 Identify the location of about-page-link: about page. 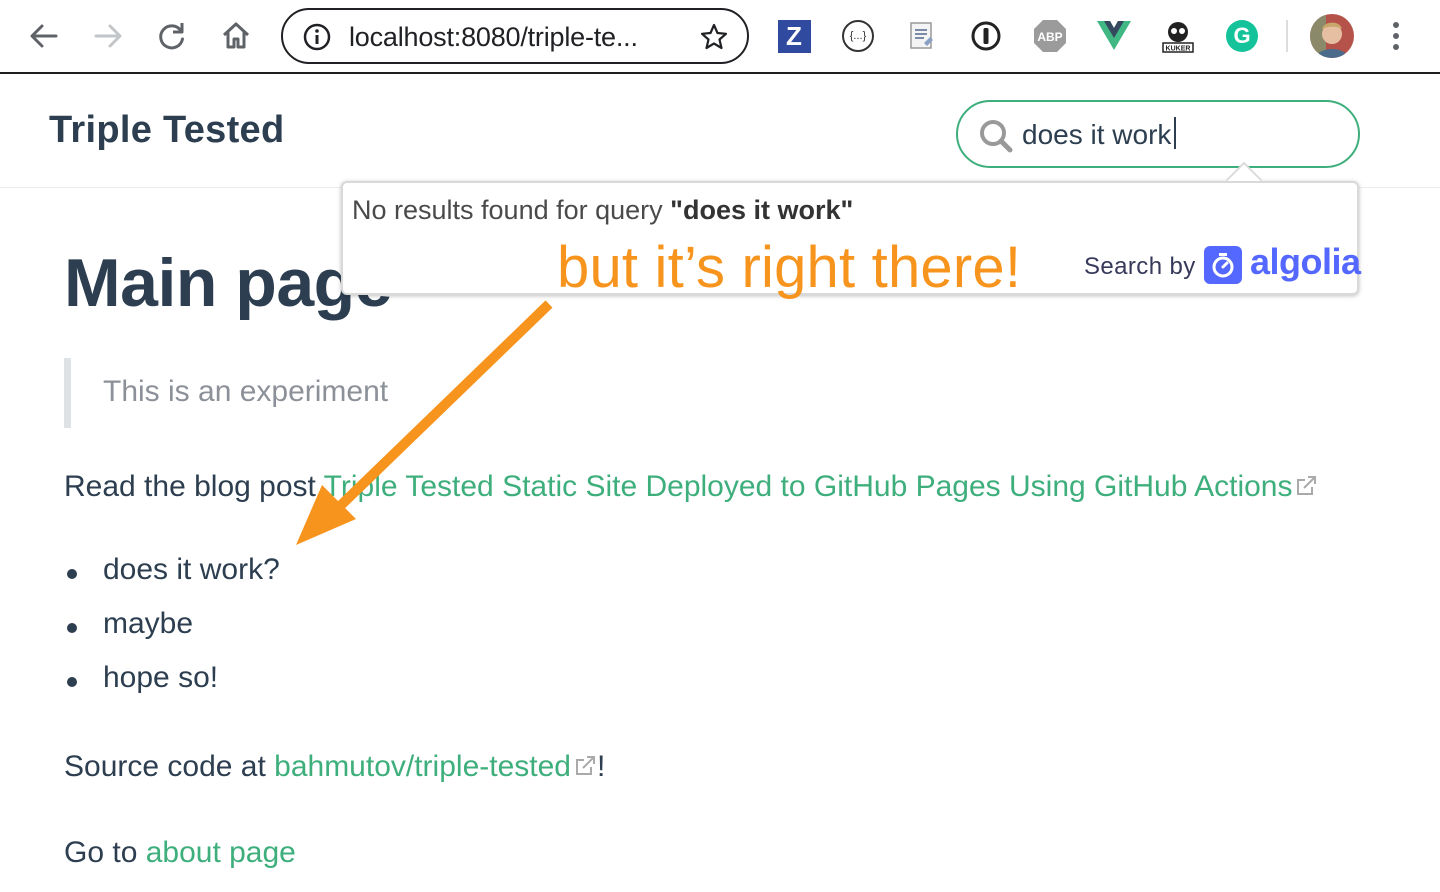
(221, 852).